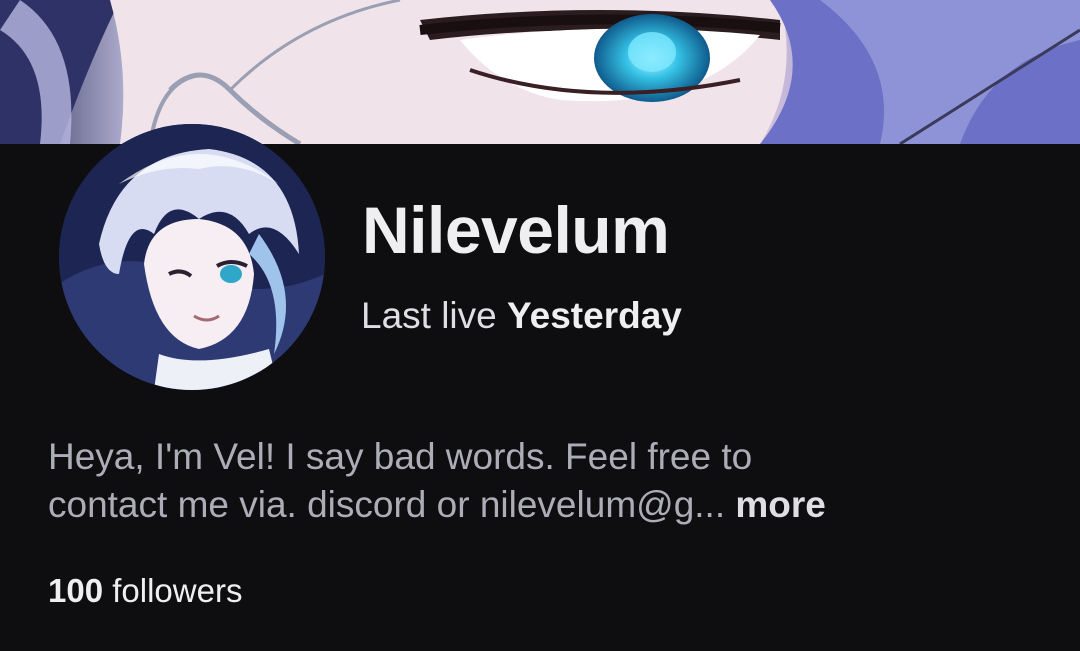 The height and width of the screenshot is (651, 1080). I want to click on avatar-image, so click(192, 257).